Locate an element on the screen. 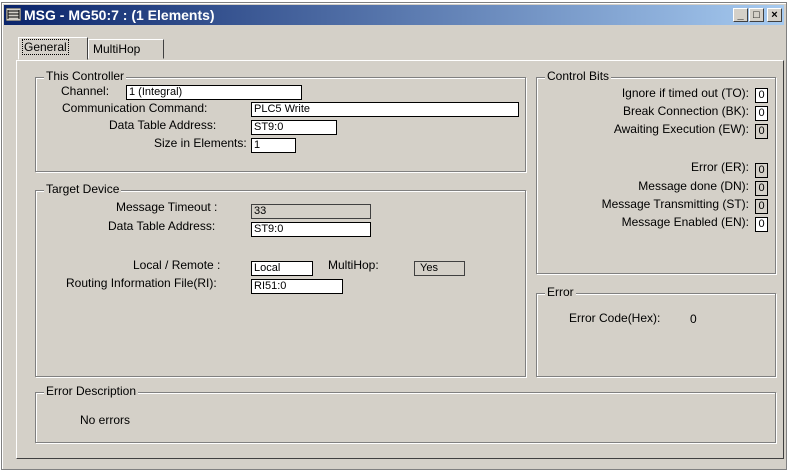 Image resolution: width=791 pixels, height=475 pixels. tab-general-label: General is located at coordinates (45, 47).